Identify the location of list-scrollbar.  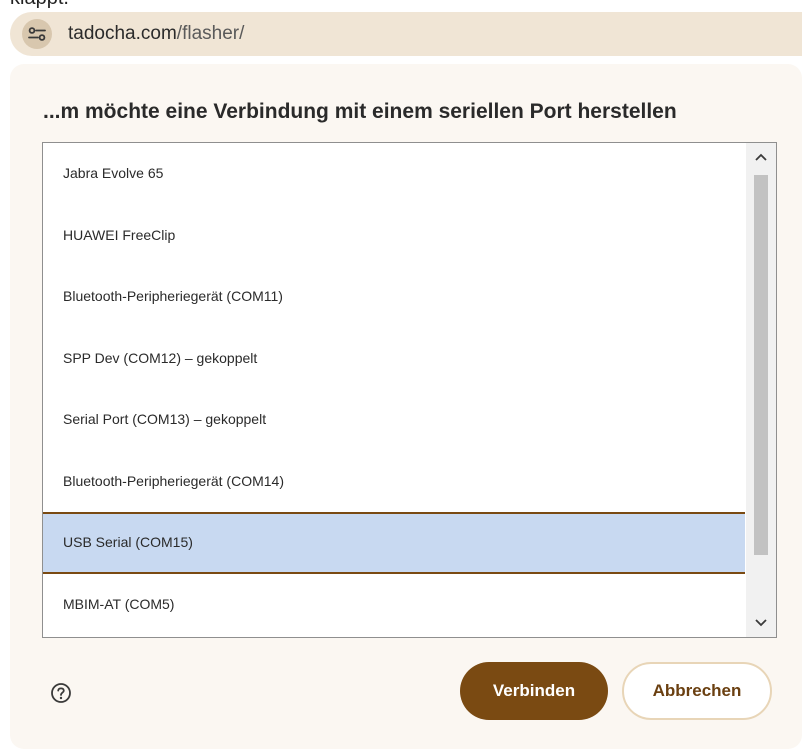
(761, 390).